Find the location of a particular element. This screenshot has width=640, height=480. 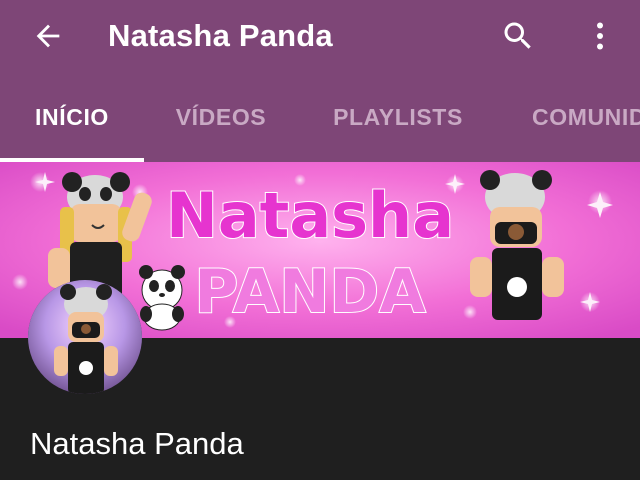

more-vert-icon is located at coordinates (600, 36).